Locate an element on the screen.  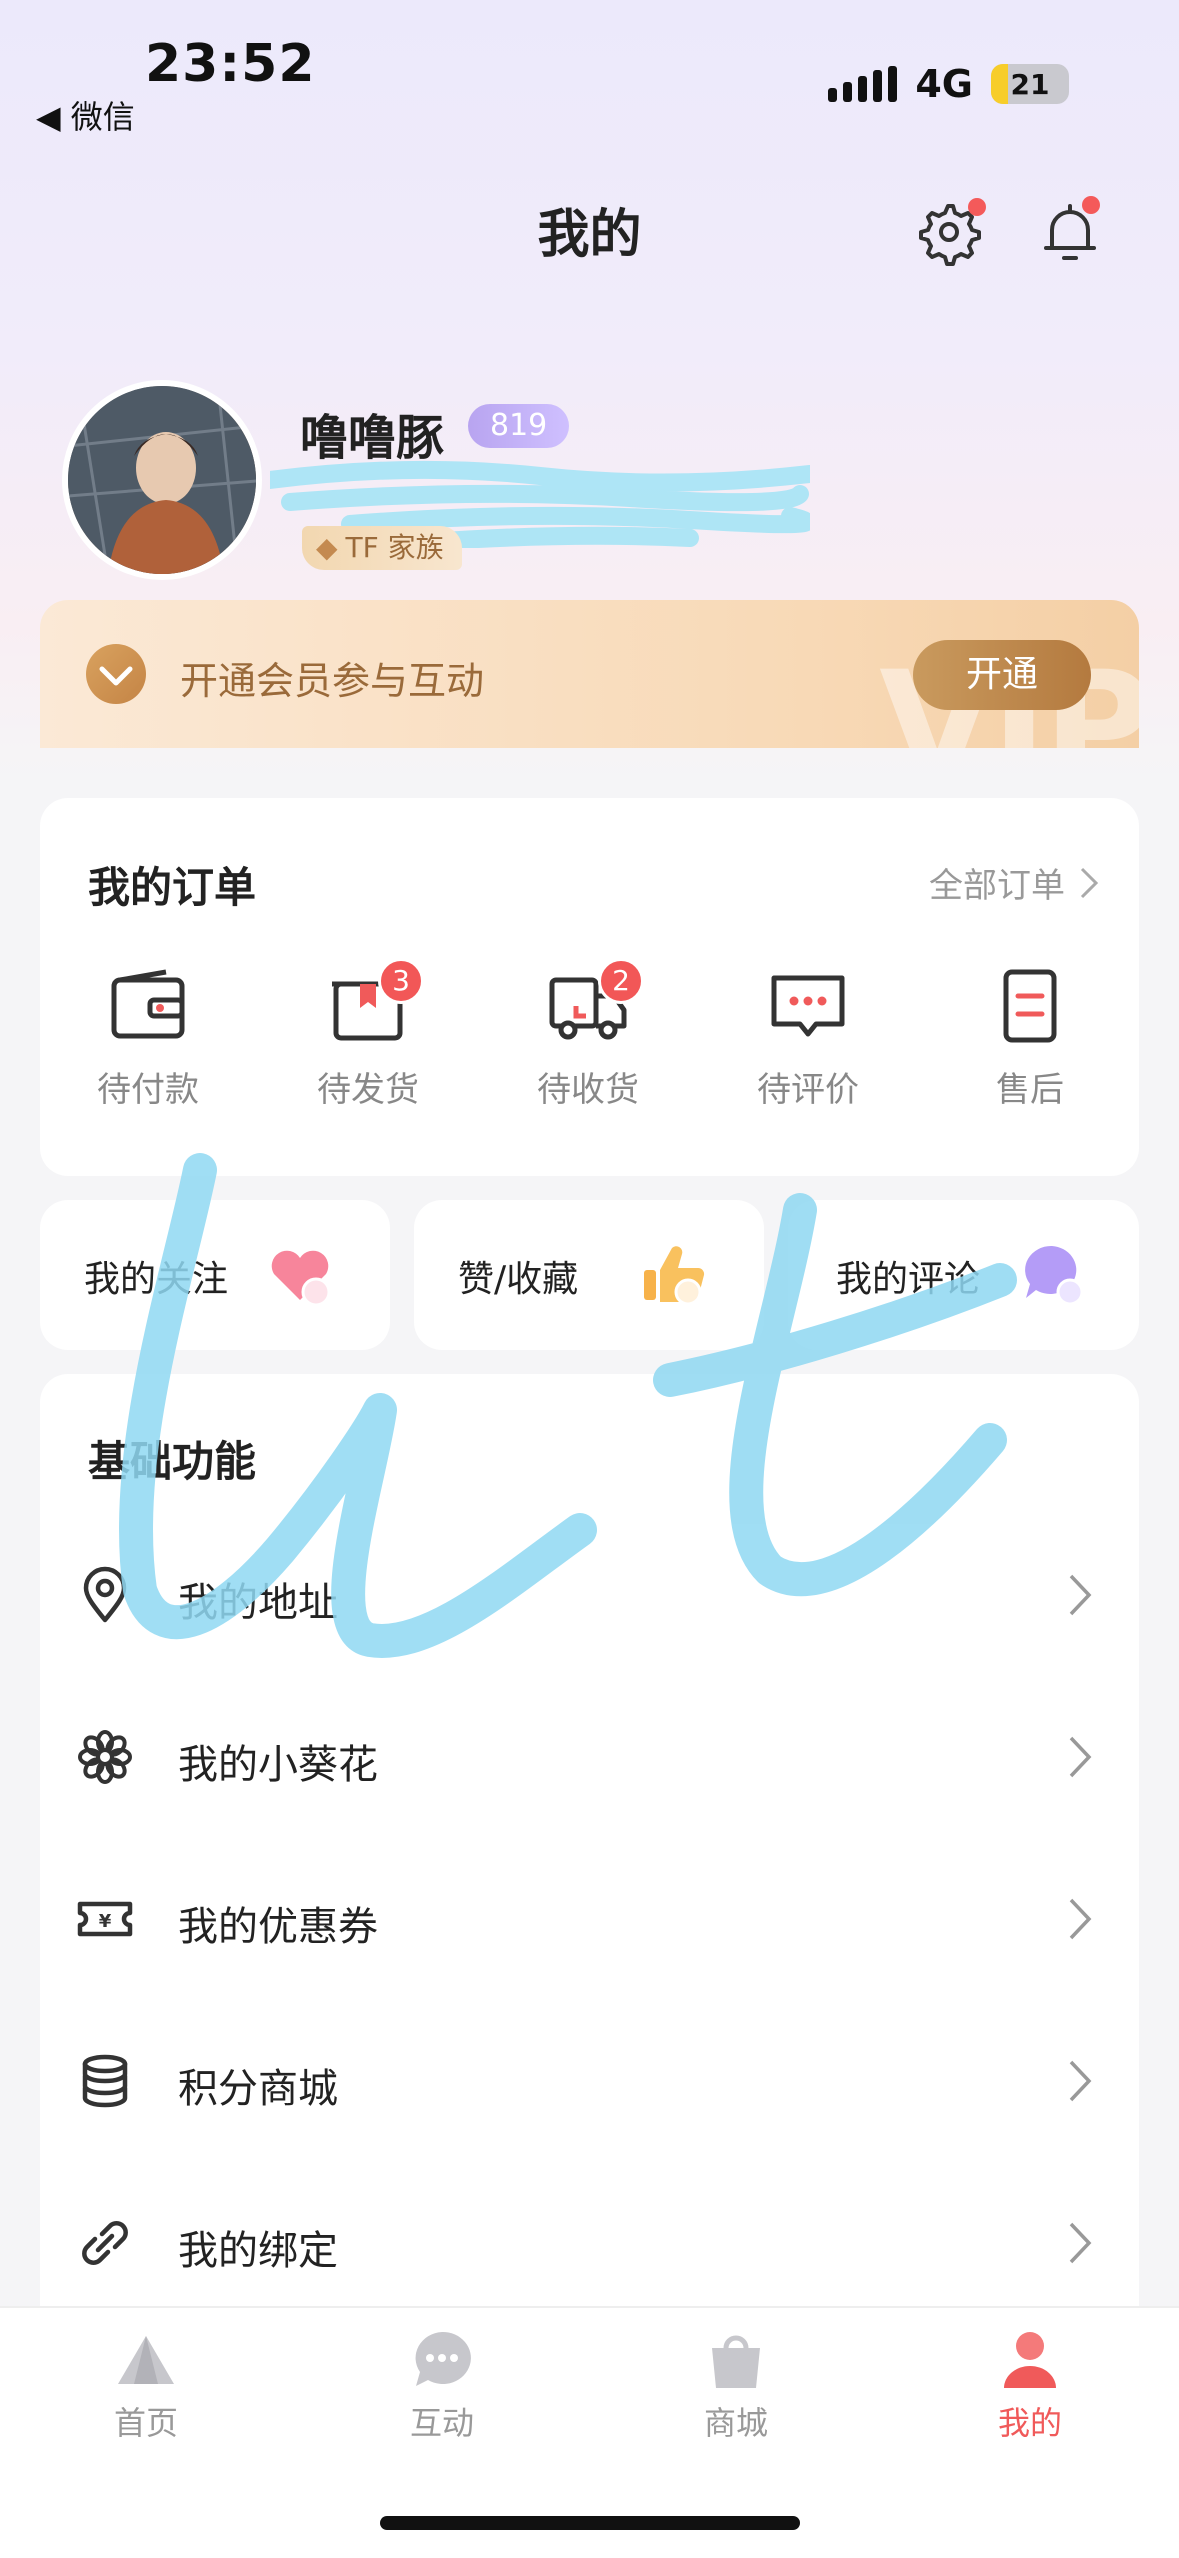
tab-label: 互动 is located at coordinates (441, 2423).